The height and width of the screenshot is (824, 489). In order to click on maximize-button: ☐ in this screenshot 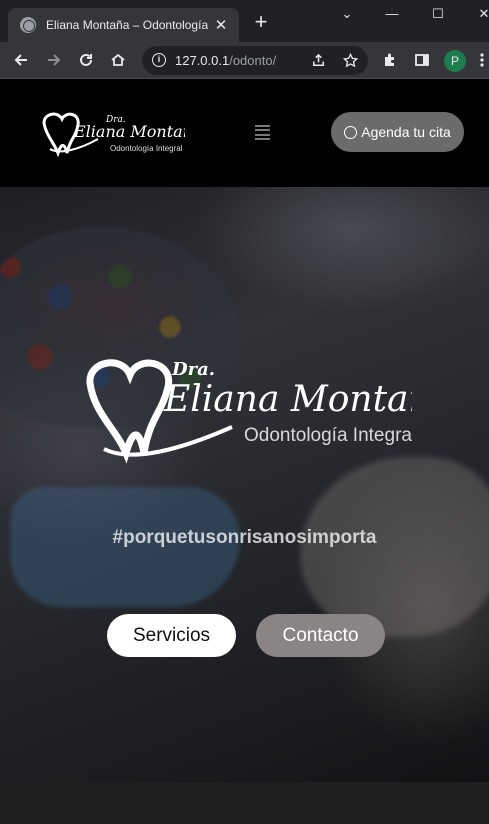, I will do `click(438, 14)`.